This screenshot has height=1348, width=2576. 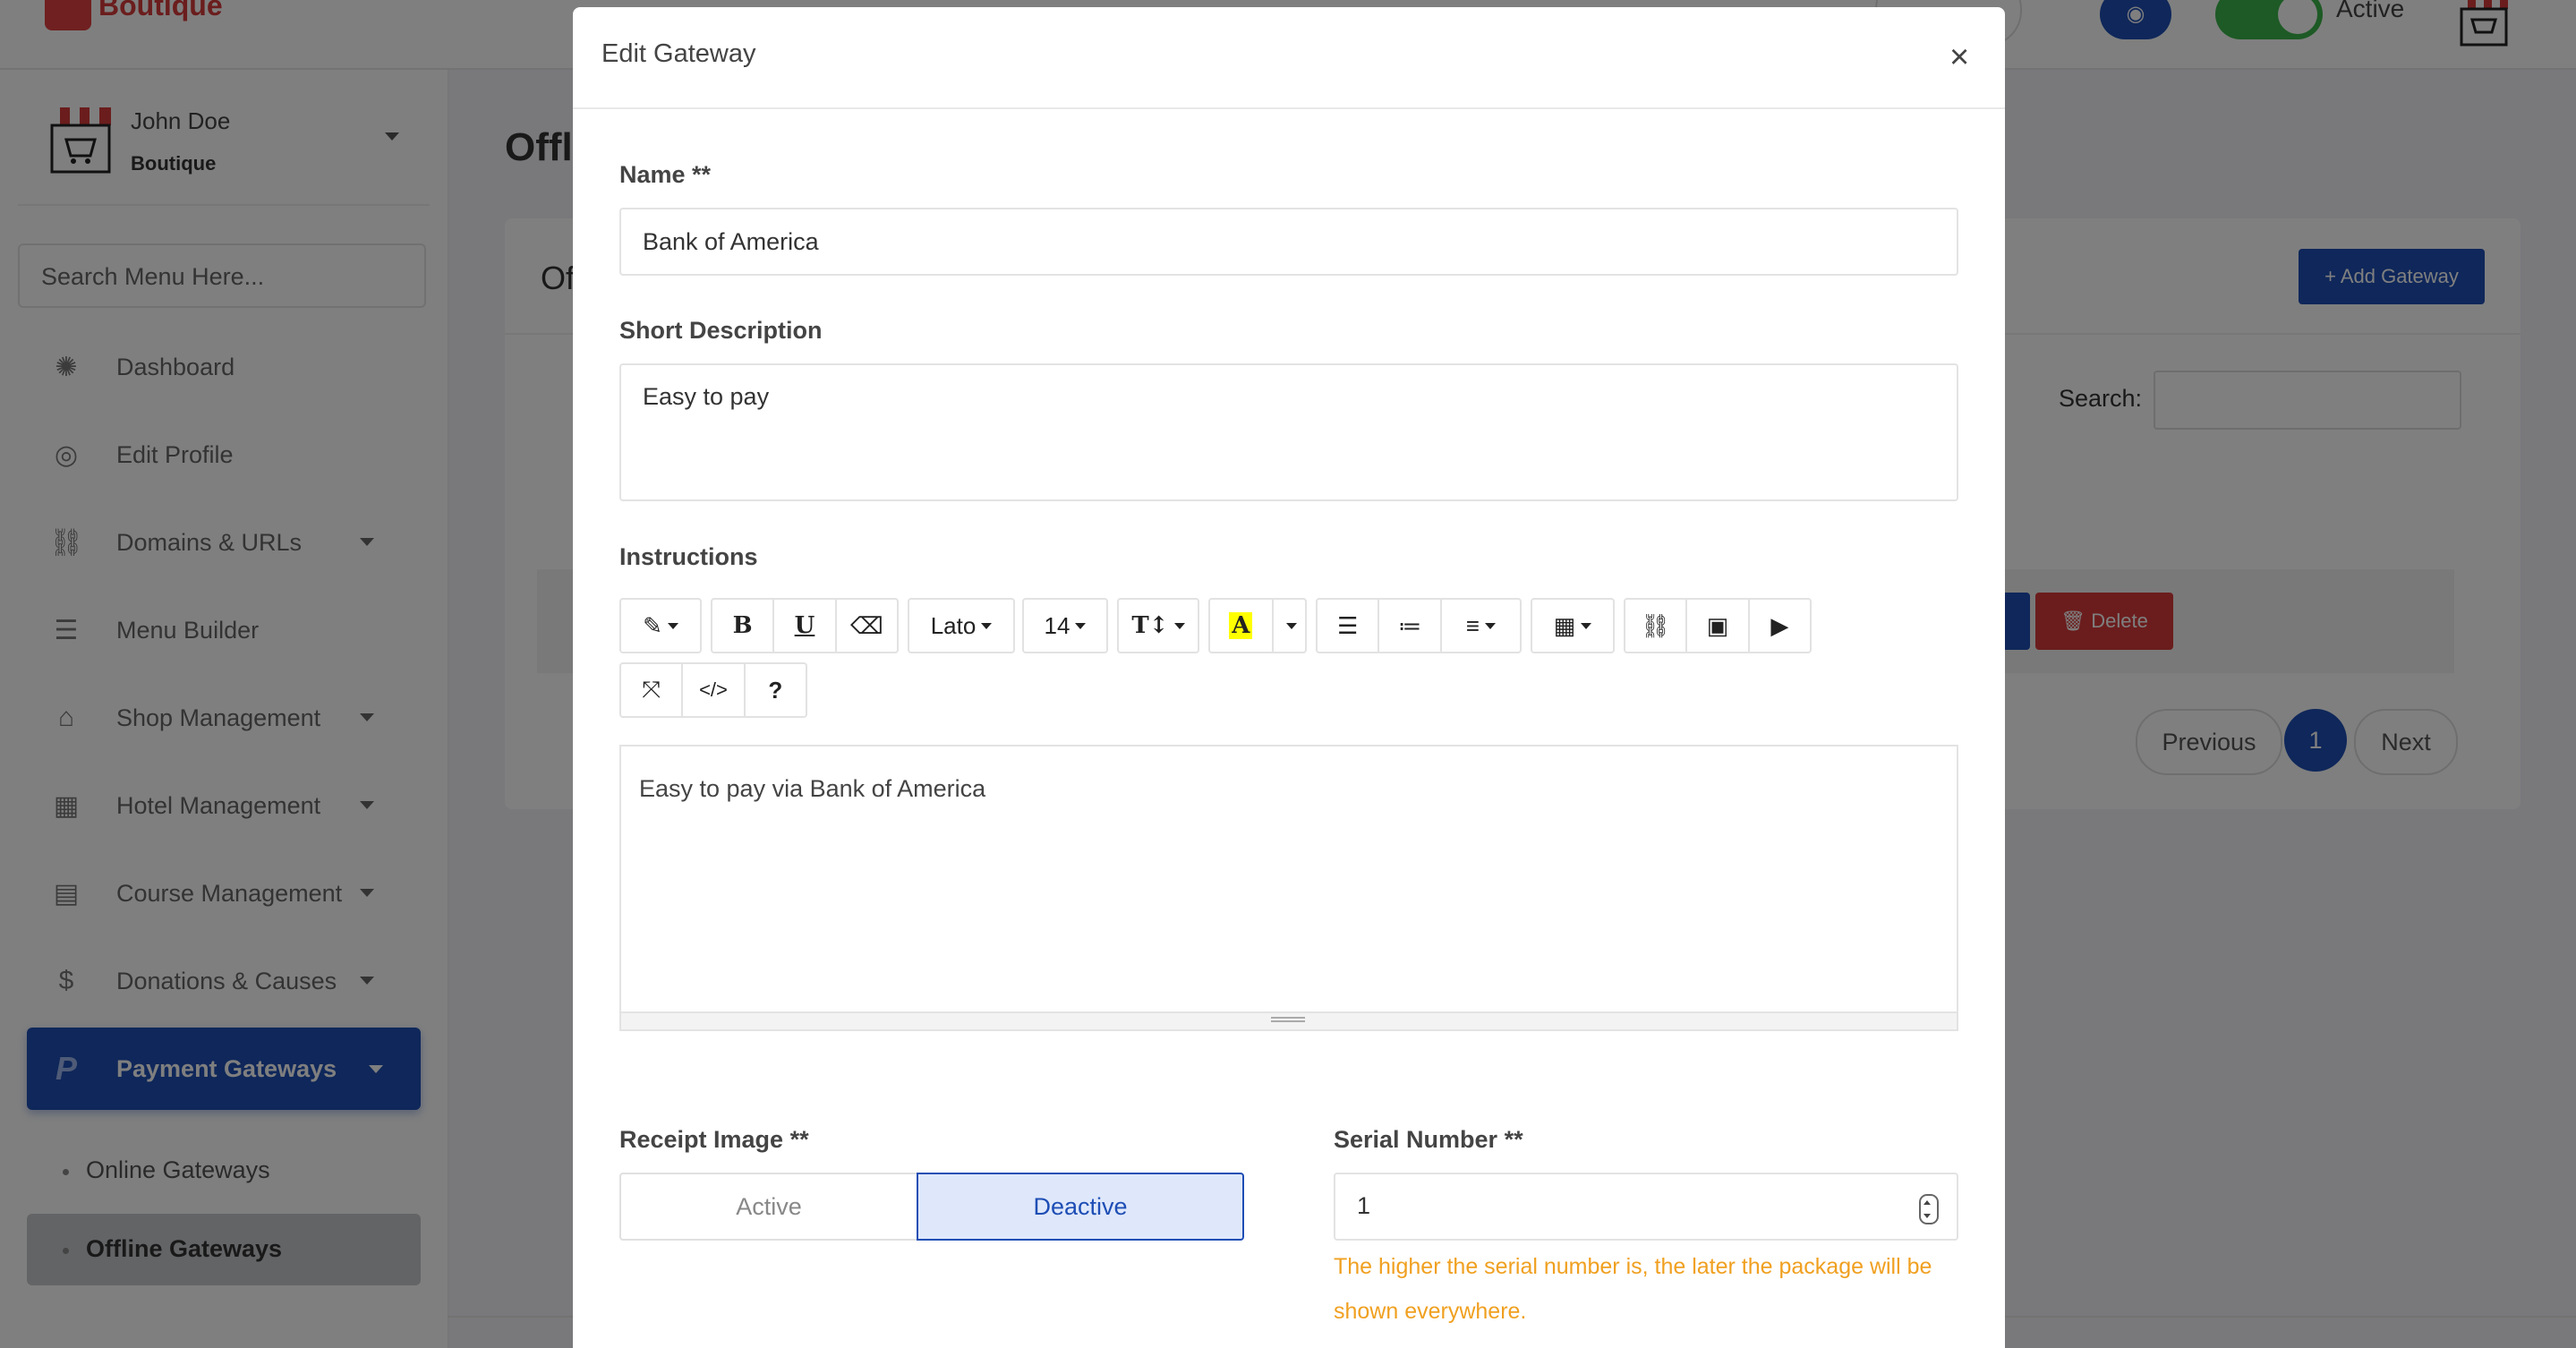 What do you see at coordinates (867, 626) in the screenshot?
I see `eraser-icon: ⌫` at bounding box center [867, 626].